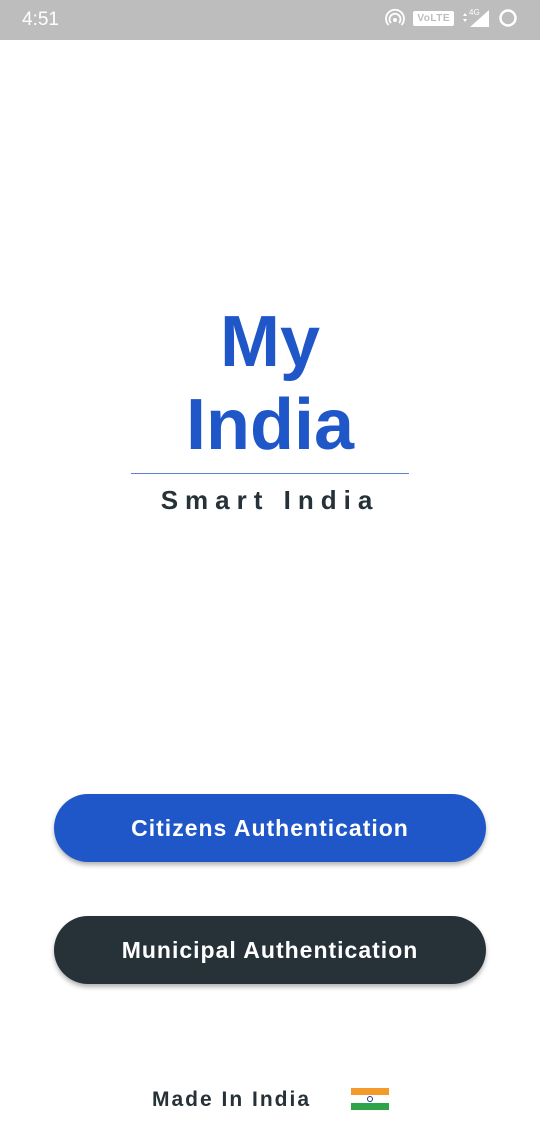 This screenshot has width=540, height=1140. I want to click on status-icons: VoLTE 4G, so click(451, 18).